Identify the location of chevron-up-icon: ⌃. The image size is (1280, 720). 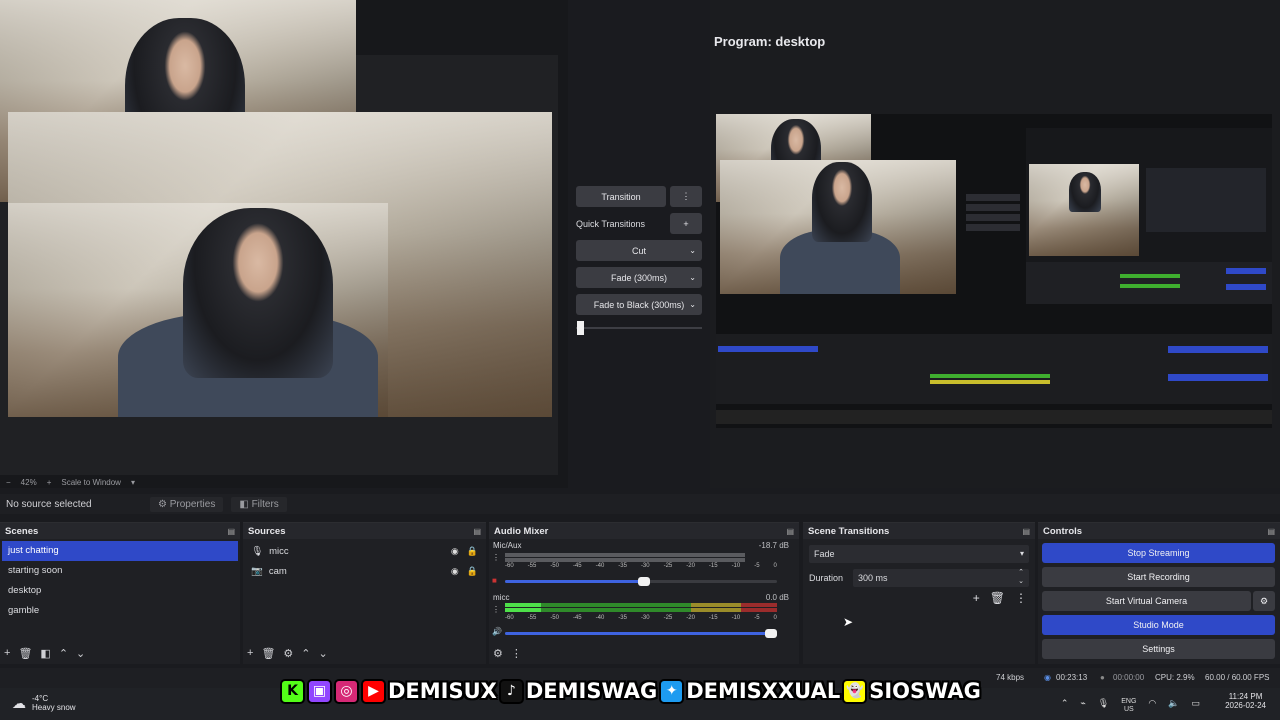
(1065, 706).